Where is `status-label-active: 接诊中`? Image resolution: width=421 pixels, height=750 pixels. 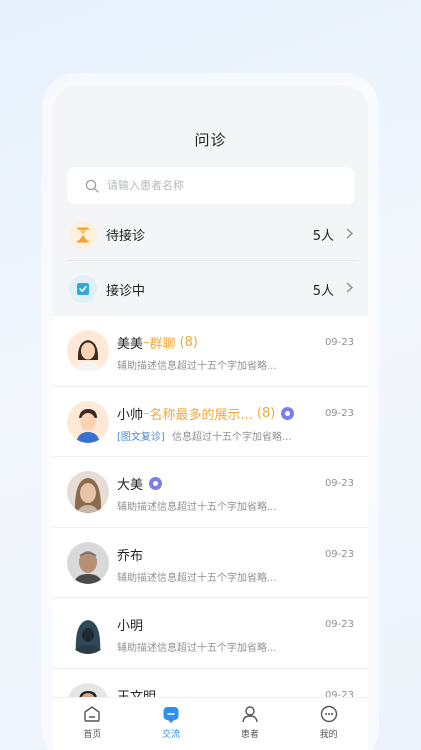
status-label-active: 接诊中 is located at coordinates (126, 291).